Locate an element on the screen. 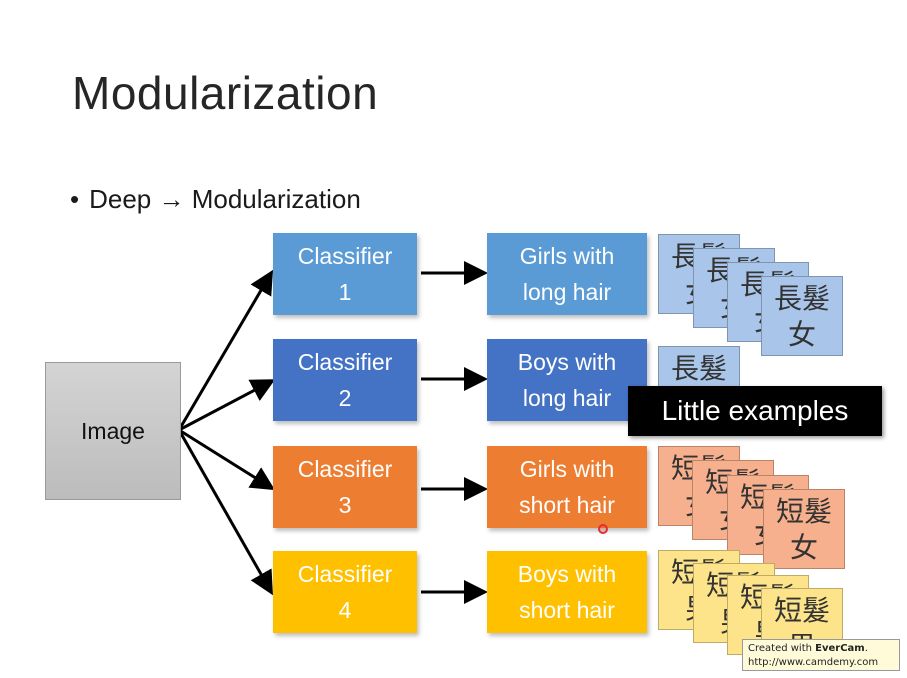 Image resolution: width=907 pixels, height=678 pixels. little-examples-callout: Little examples is located at coordinates (755, 411).